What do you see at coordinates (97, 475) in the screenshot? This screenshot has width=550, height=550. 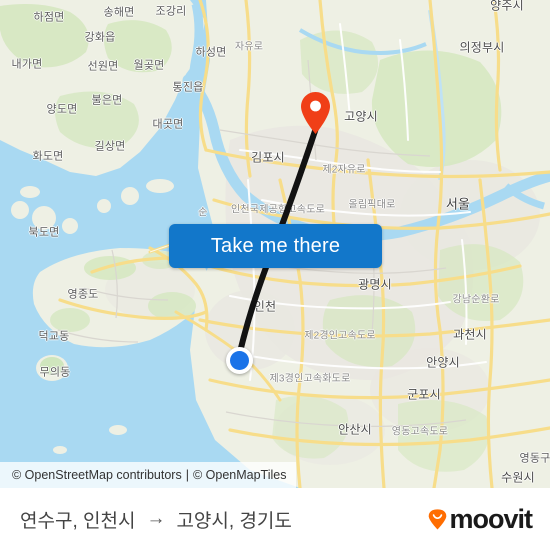 I see `attribution-osm: © OpenStreetMap contributors` at bounding box center [97, 475].